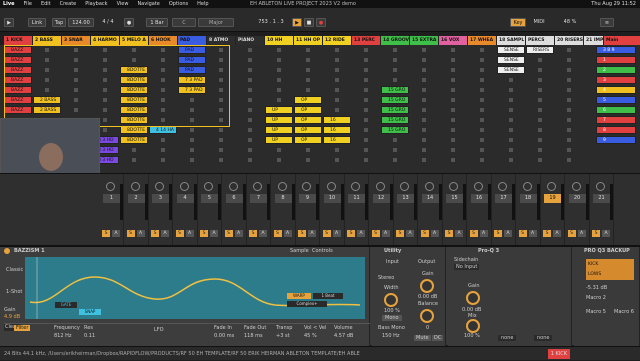  Describe the element at coordinates (96, 4) in the screenshot. I see `menu-playback: Playback` at that location.